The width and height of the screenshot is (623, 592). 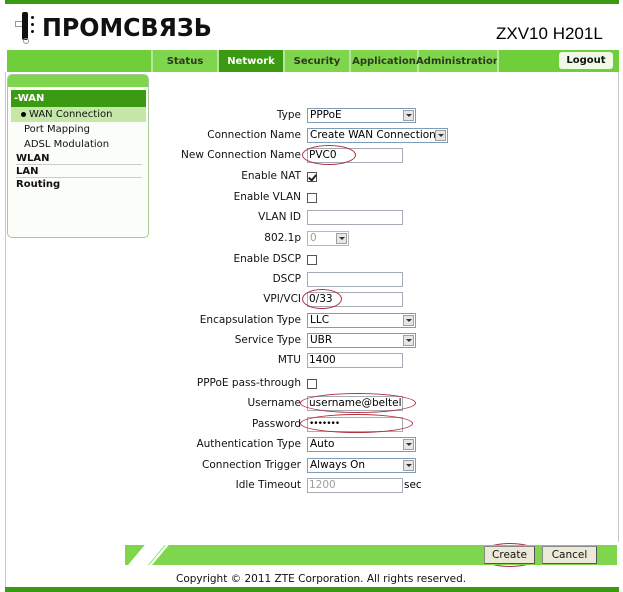 I want to click on new-connection-name-input: PVC0, so click(x=355, y=155).